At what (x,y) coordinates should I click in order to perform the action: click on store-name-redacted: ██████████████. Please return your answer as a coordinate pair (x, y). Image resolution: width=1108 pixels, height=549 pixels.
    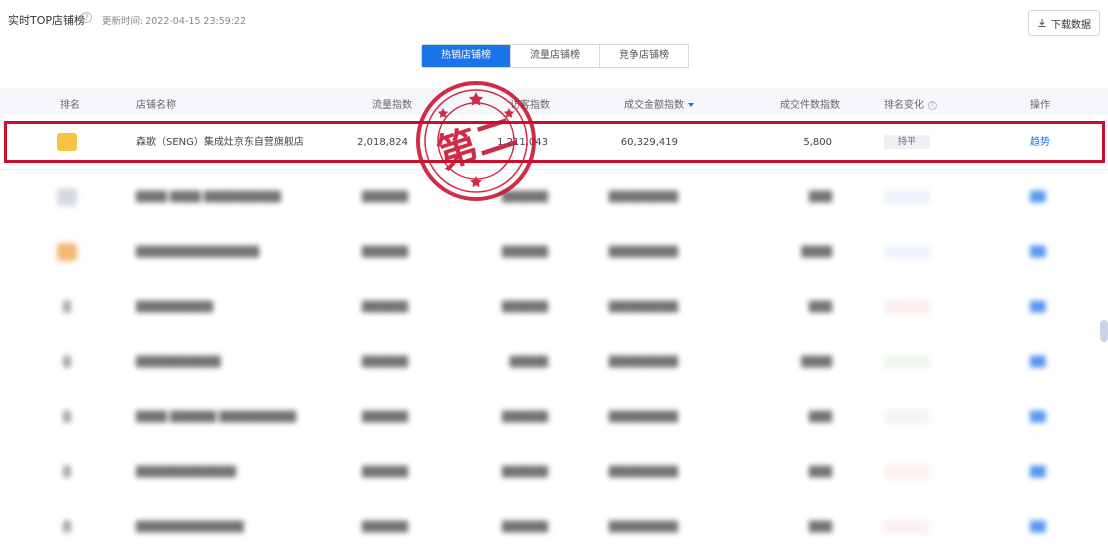
    Looking at the image, I should click on (190, 527).